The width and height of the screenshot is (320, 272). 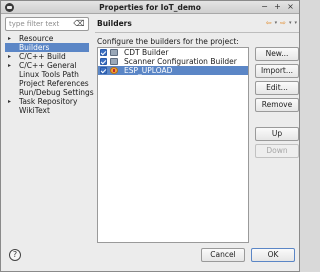 What do you see at coordinates (180, 61) in the screenshot?
I see `builder-label: Scanner Configuration Builder` at bounding box center [180, 61].